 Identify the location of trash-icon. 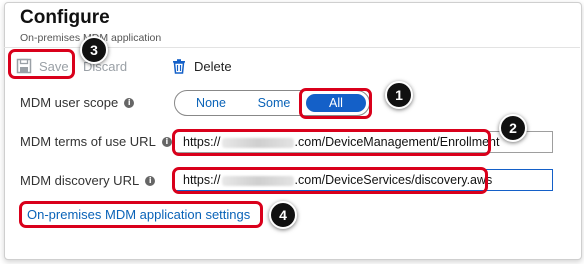
(179, 66).